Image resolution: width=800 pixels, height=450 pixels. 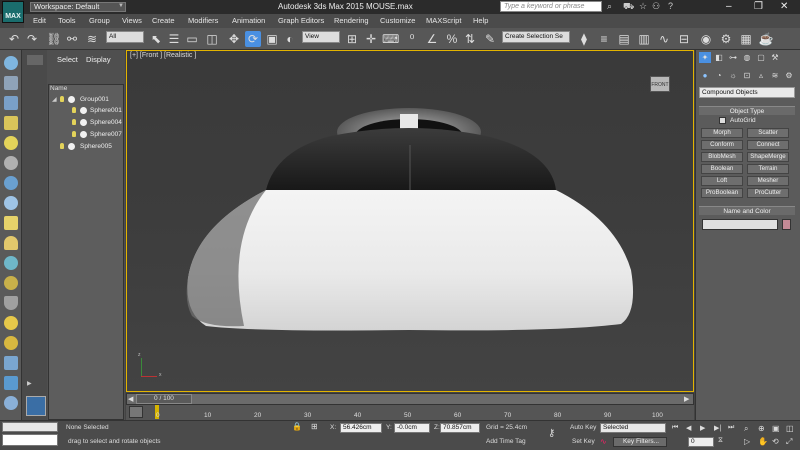 What do you see at coordinates (11, 183) in the screenshot?
I see `helper-tool-icon` at bounding box center [11, 183].